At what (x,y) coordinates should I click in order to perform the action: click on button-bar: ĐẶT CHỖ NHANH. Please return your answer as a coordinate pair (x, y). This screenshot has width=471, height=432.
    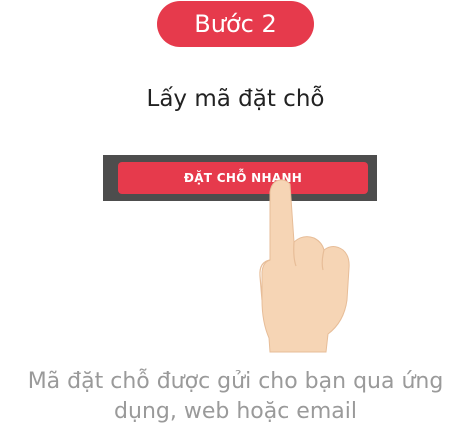
    Looking at the image, I should click on (240, 178).